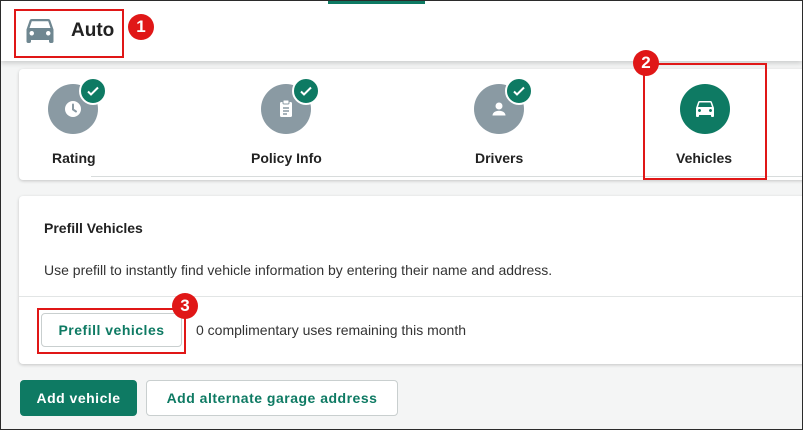  What do you see at coordinates (185, 306) in the screenshot?
I see `annotation-number: 3` at bounding box center [185, 306].